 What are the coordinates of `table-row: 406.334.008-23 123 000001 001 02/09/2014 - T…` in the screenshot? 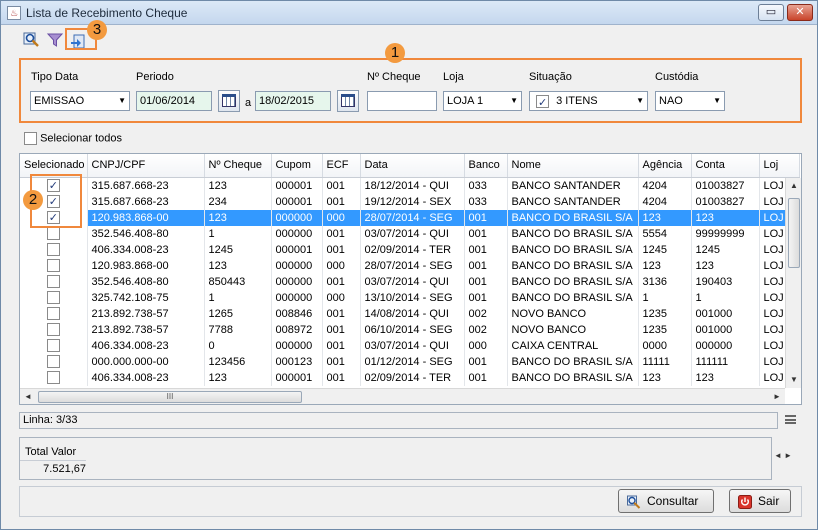 It's located at (410, 377).